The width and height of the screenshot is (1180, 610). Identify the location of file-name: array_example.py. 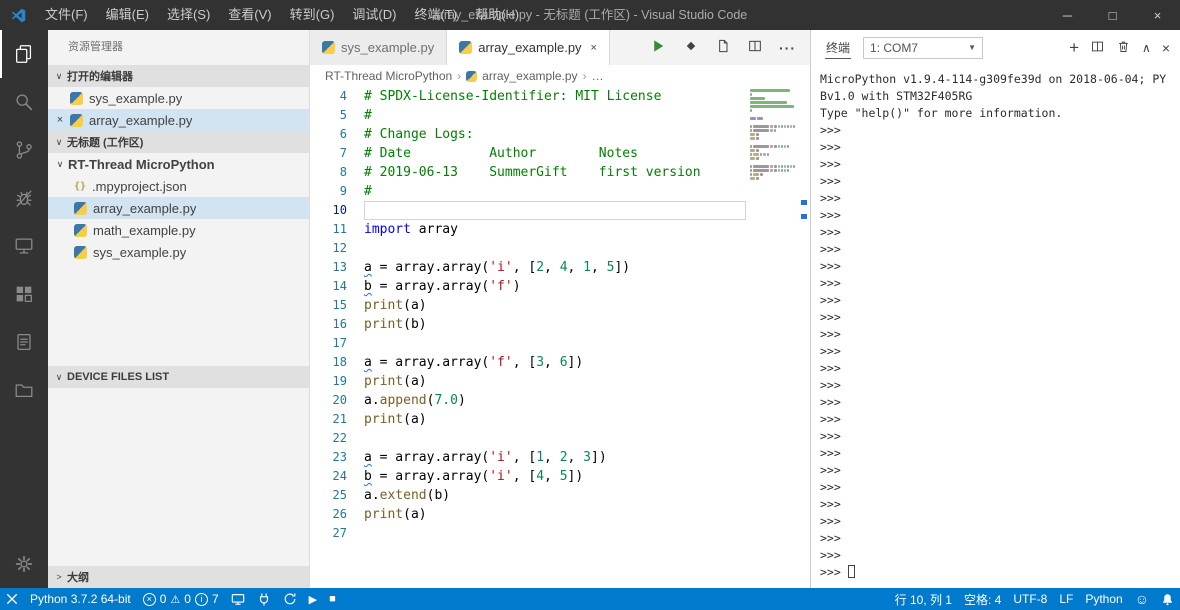
(141, 120).